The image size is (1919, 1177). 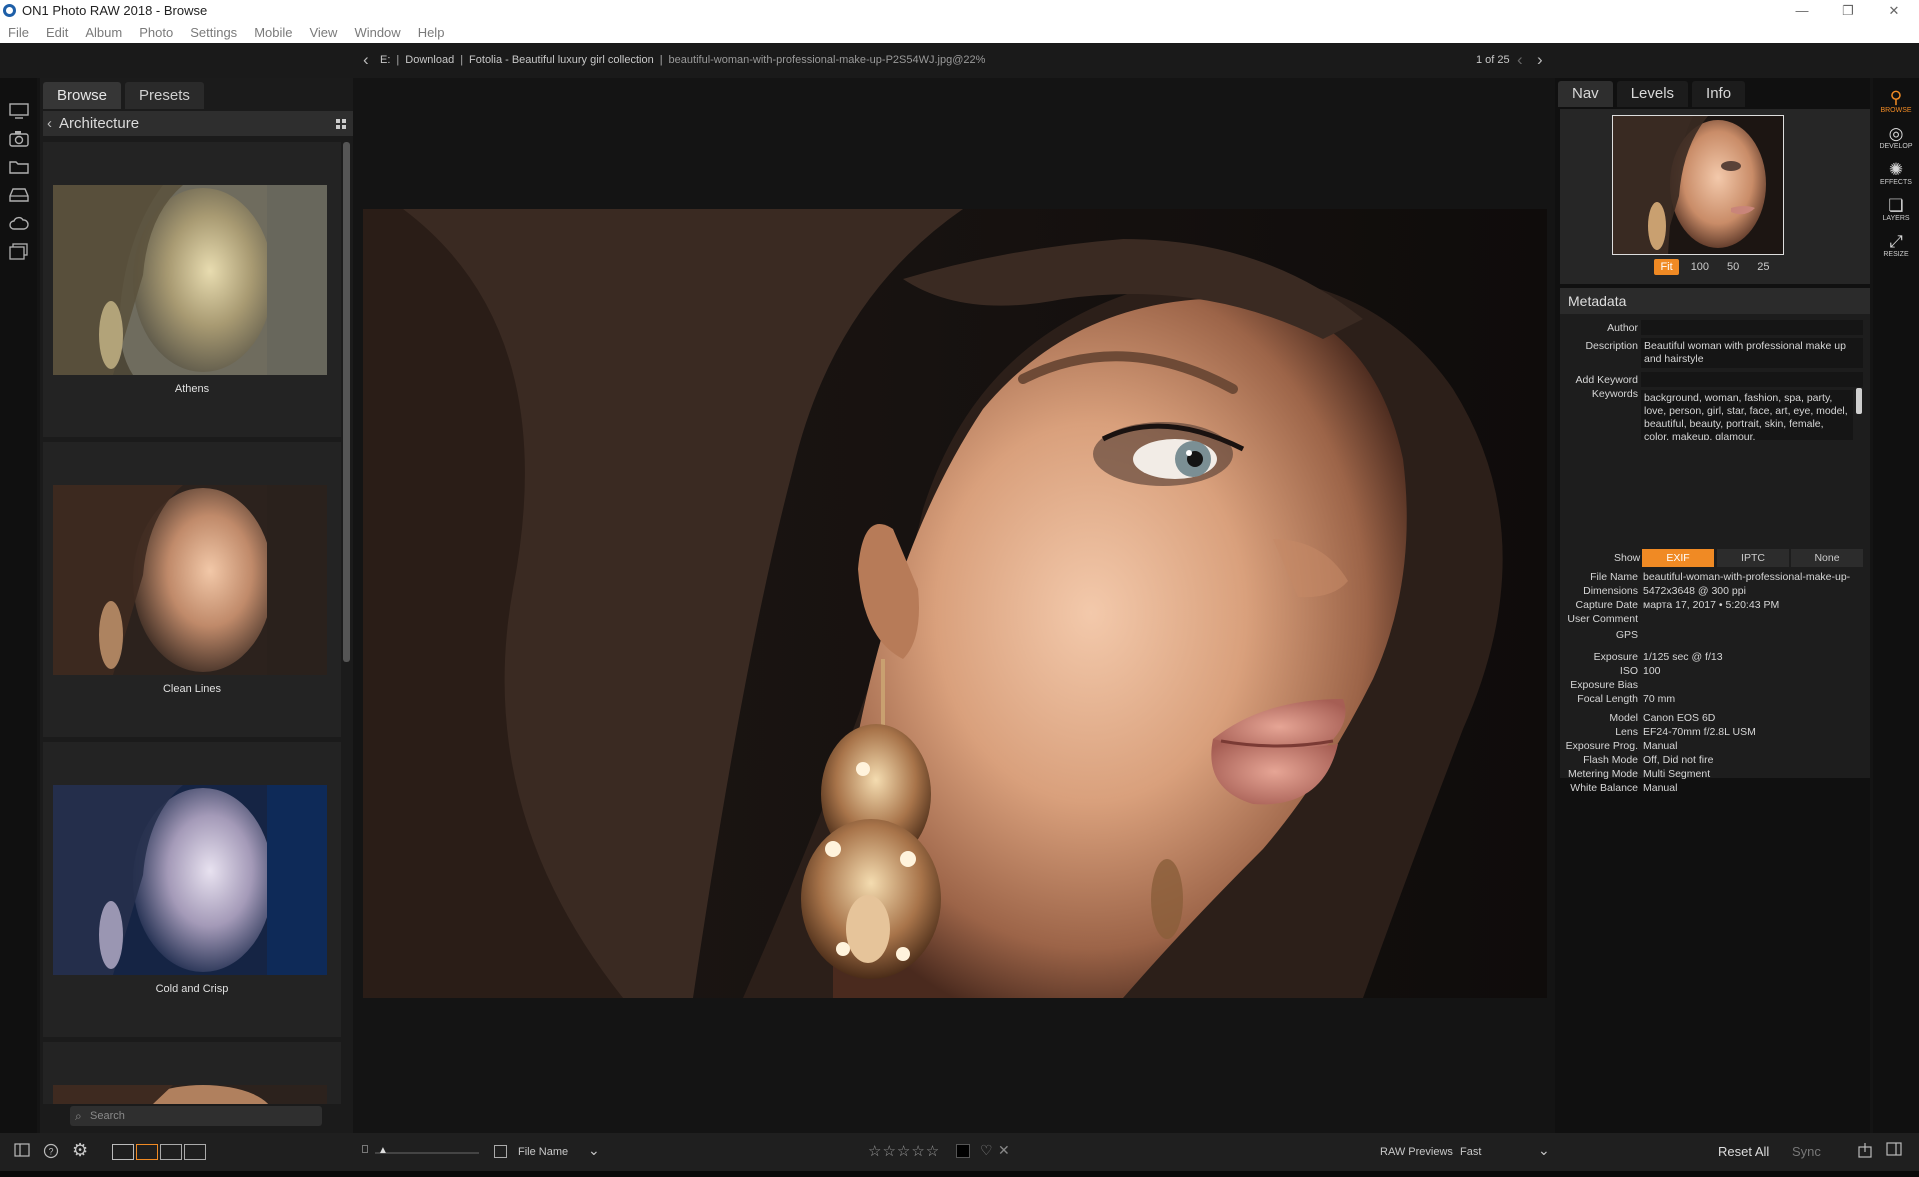 I want to click on zoom-level-selector: Fit 100 50 25, so click(x=1715, y=267).